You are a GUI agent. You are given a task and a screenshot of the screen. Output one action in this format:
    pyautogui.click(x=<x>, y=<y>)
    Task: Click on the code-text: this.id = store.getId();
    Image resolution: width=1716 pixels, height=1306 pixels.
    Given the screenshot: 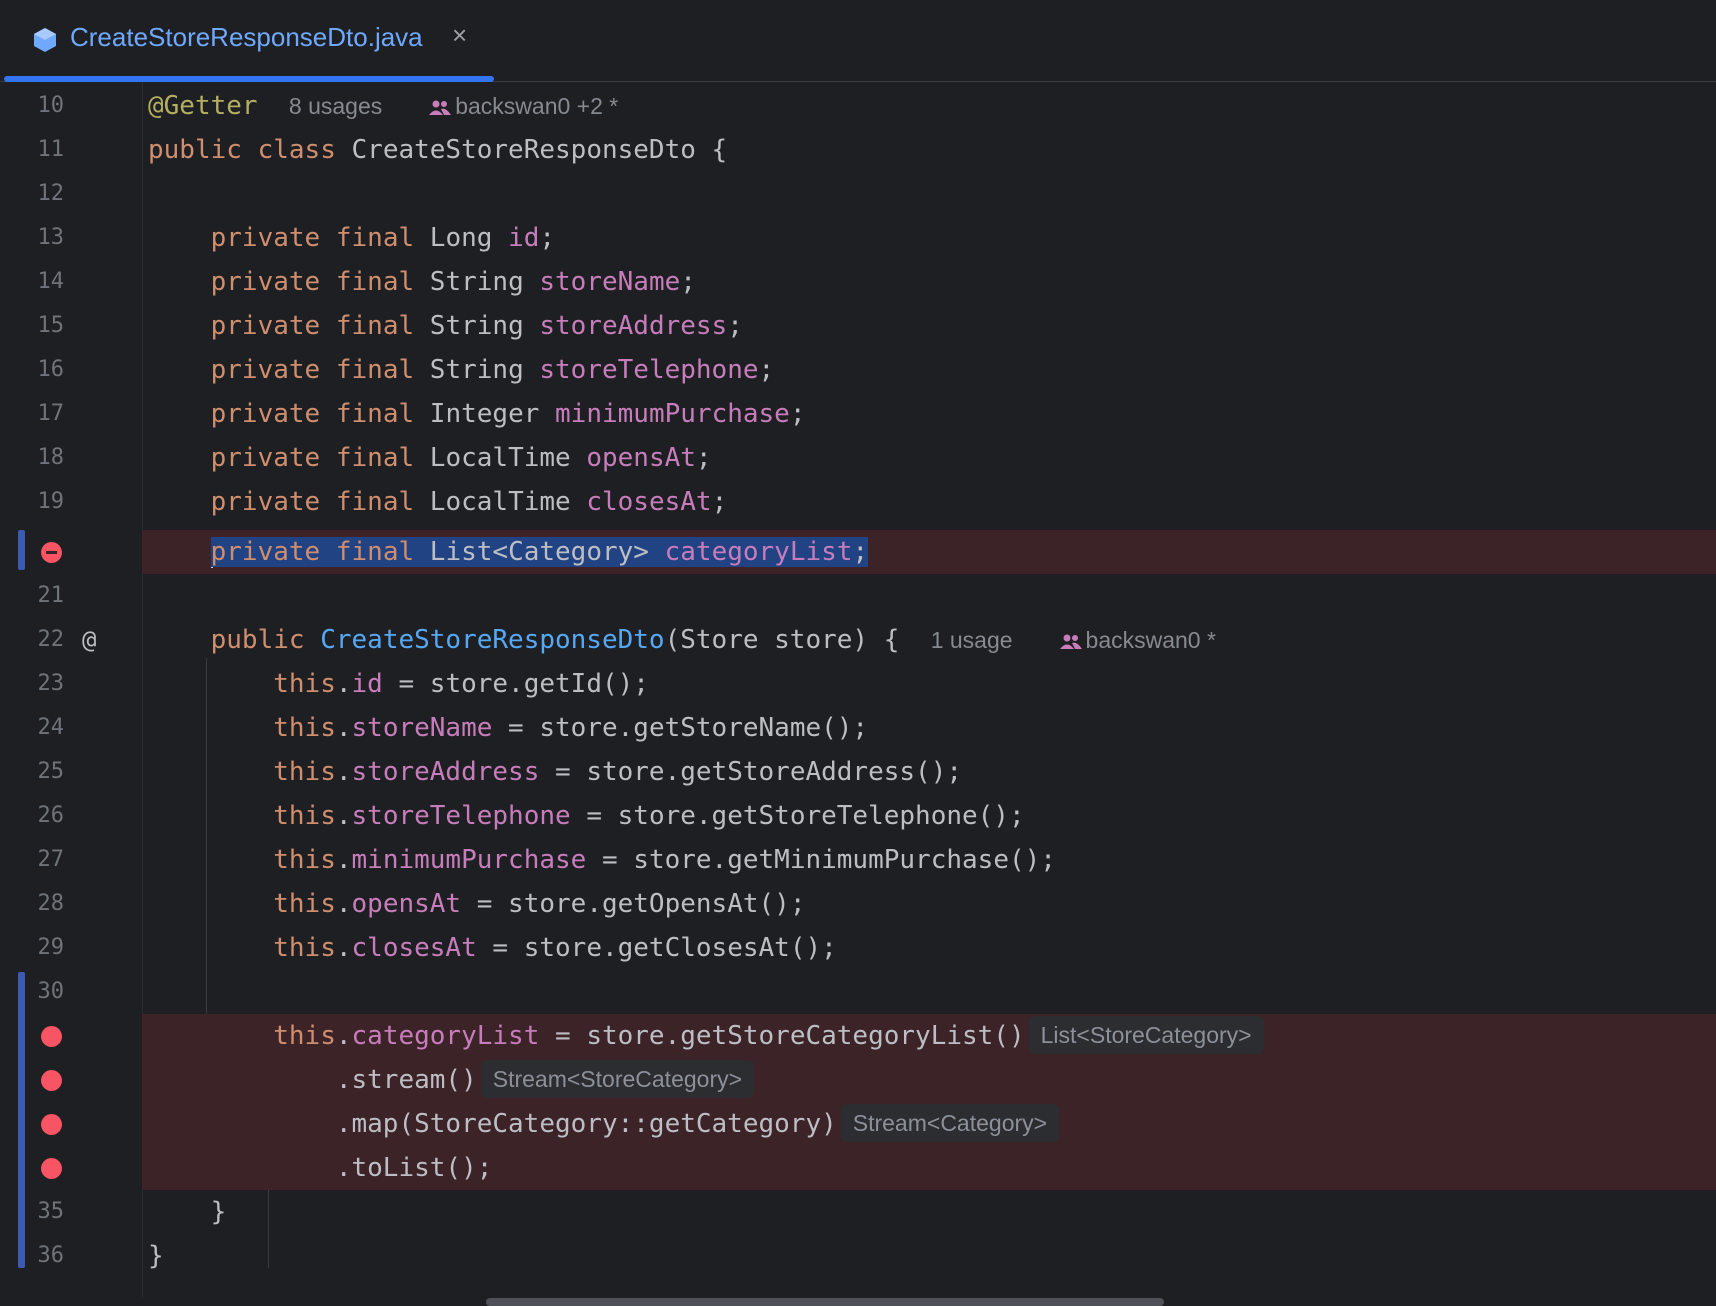 What is the action you would take?
    pyautogui.click(x=461, y=684)
    